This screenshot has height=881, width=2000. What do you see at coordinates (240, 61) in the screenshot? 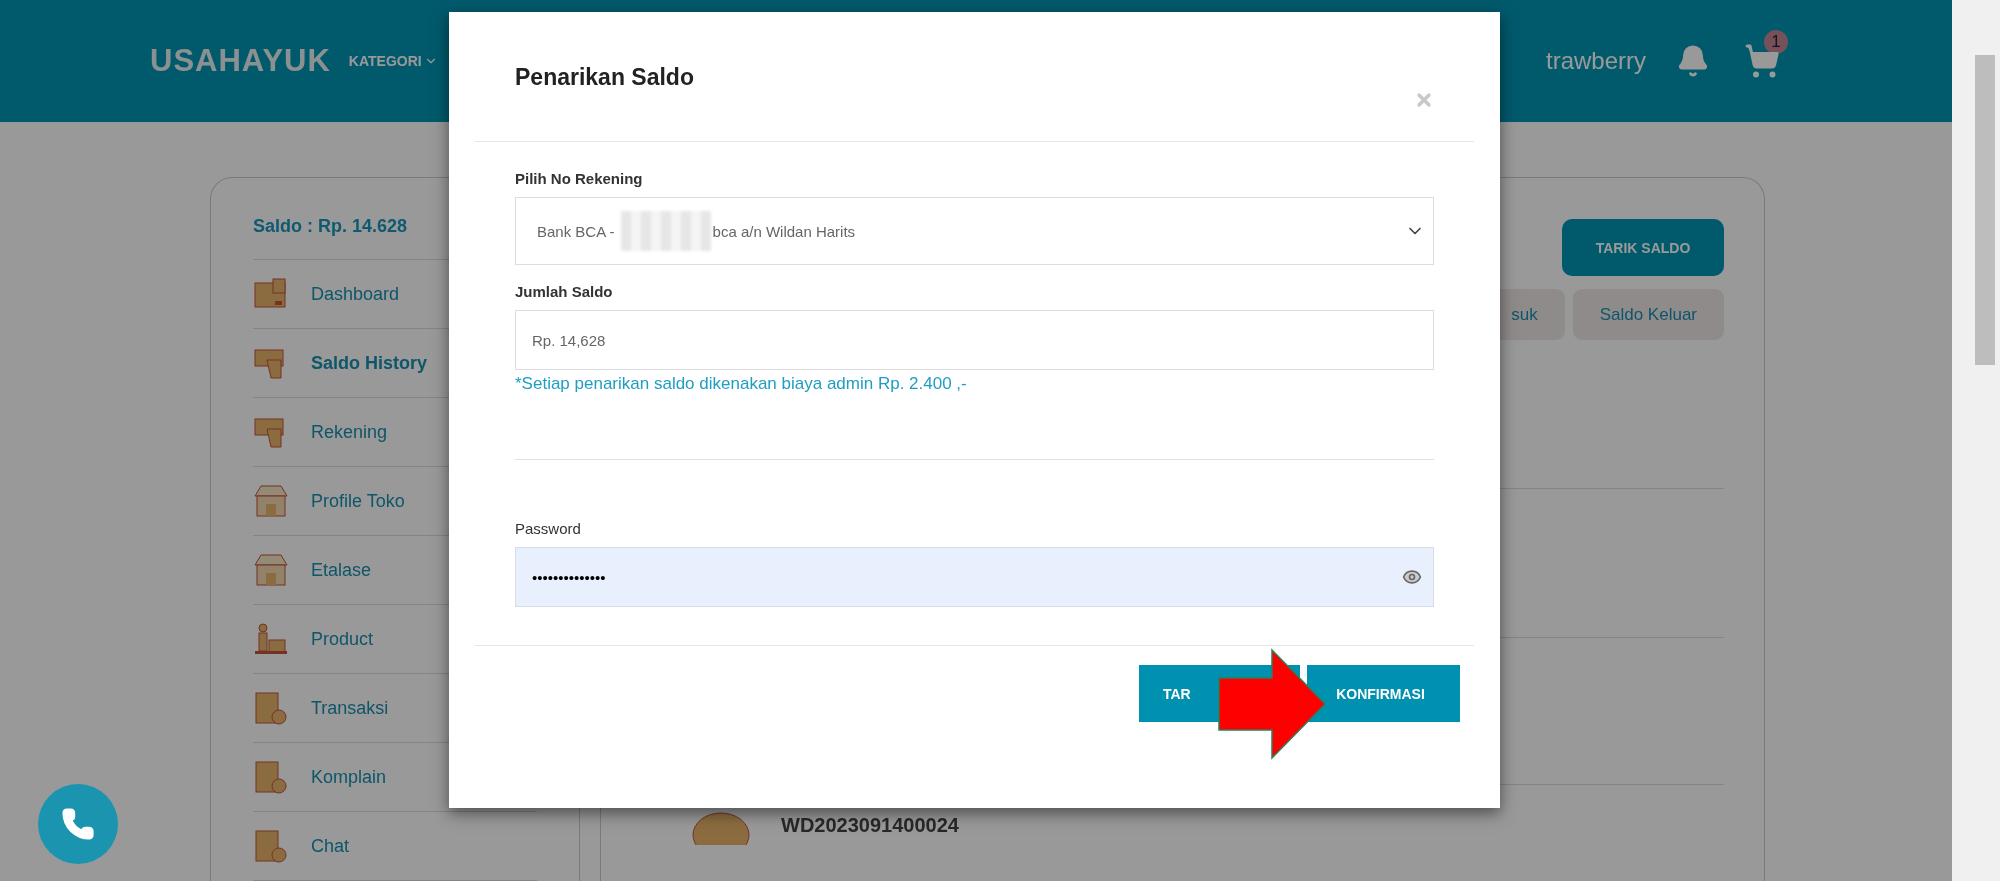
I see `site-logo: USAHAYUK` at bounding box center [240, 61].